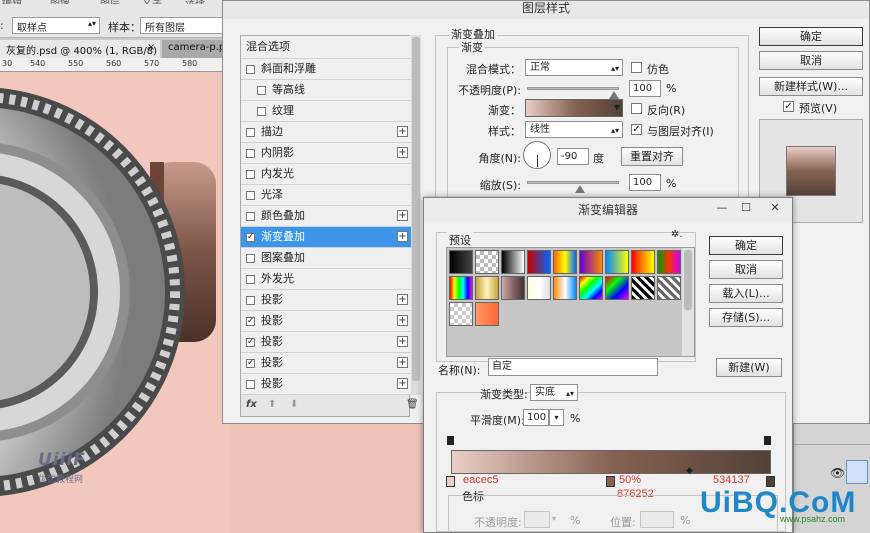 The width and height of the screenshot is (870, 533). What do you see at coordinates (749, 367) in the screenshot?
I see `new-gradient-button: 新建(W)` at bounding box center [749, 367].